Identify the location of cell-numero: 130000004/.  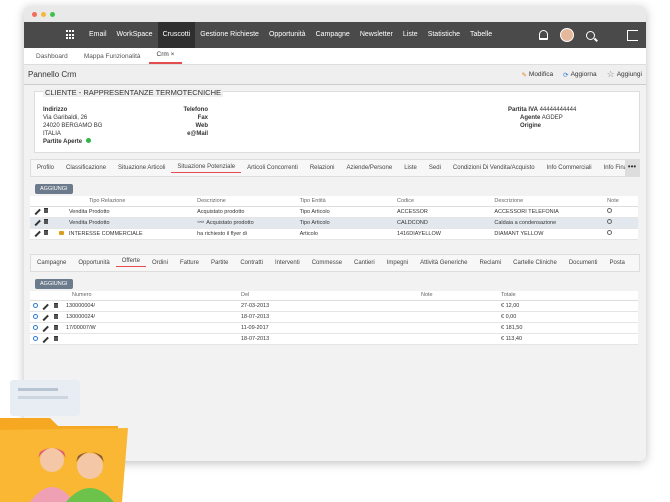
(153, 306).